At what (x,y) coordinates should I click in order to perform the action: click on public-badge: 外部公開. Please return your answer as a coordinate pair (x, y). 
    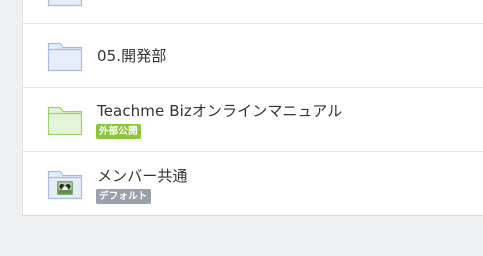
    Looking at the image, I should click on (118, 131).